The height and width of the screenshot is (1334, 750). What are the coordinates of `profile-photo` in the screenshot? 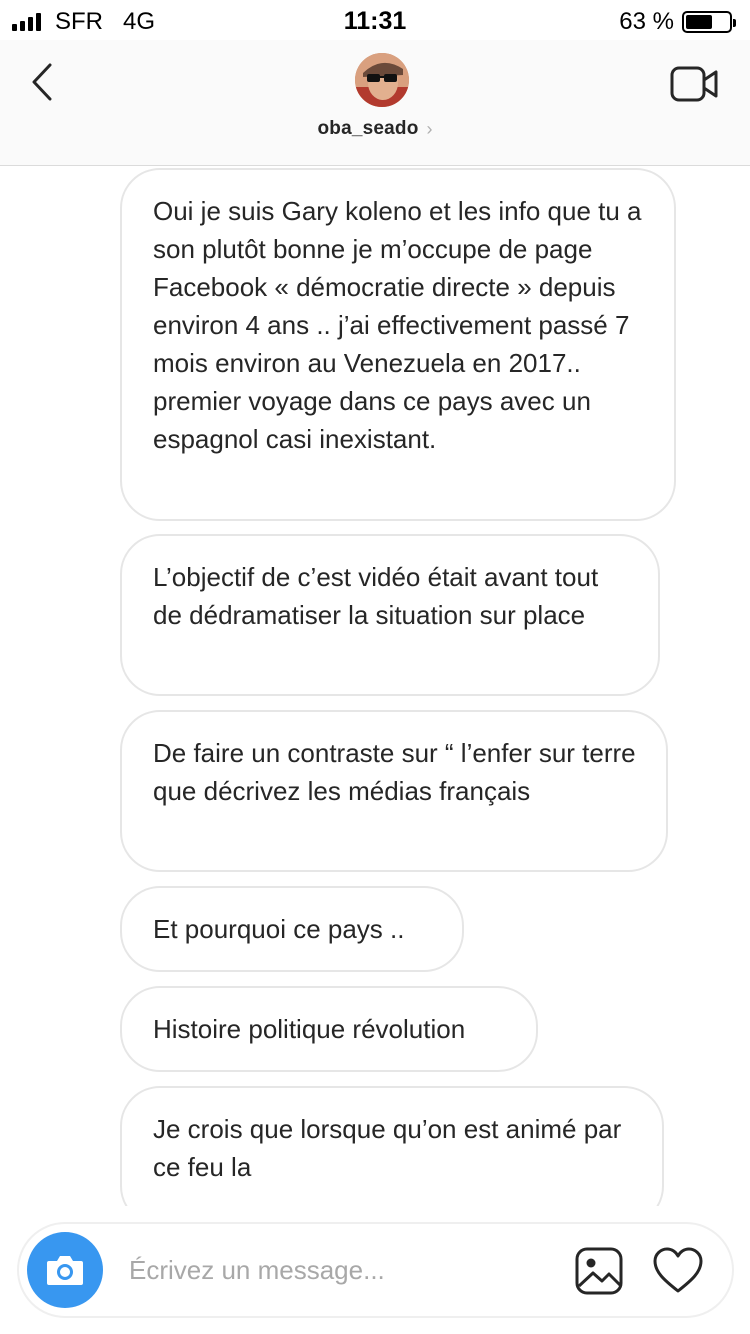 It's located at (382, 80).